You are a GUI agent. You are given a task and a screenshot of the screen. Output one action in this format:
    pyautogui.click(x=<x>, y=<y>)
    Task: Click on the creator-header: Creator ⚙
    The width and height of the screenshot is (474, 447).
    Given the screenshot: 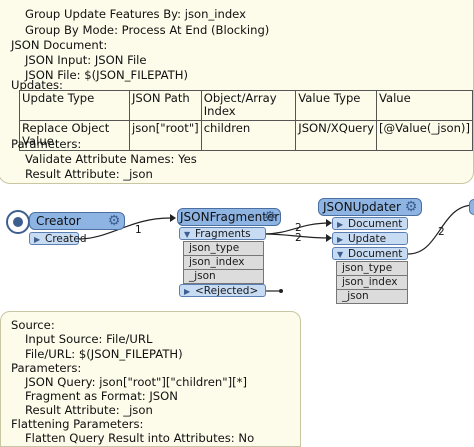 What is the action you would take?
    pyautogui.click(x=77, y=221)
    